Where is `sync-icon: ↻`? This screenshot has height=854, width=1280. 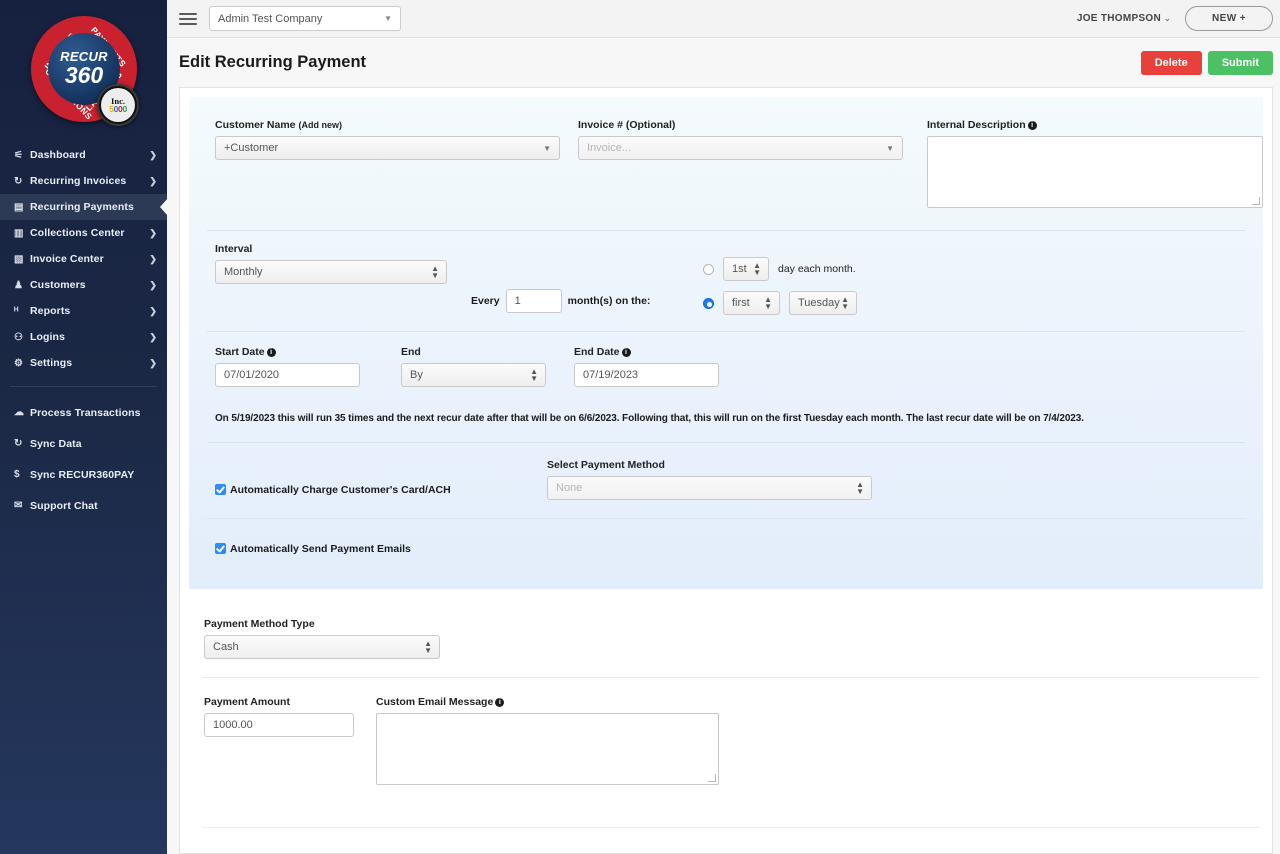 sync-icon: ↻ is located at coordinates (18, 443).